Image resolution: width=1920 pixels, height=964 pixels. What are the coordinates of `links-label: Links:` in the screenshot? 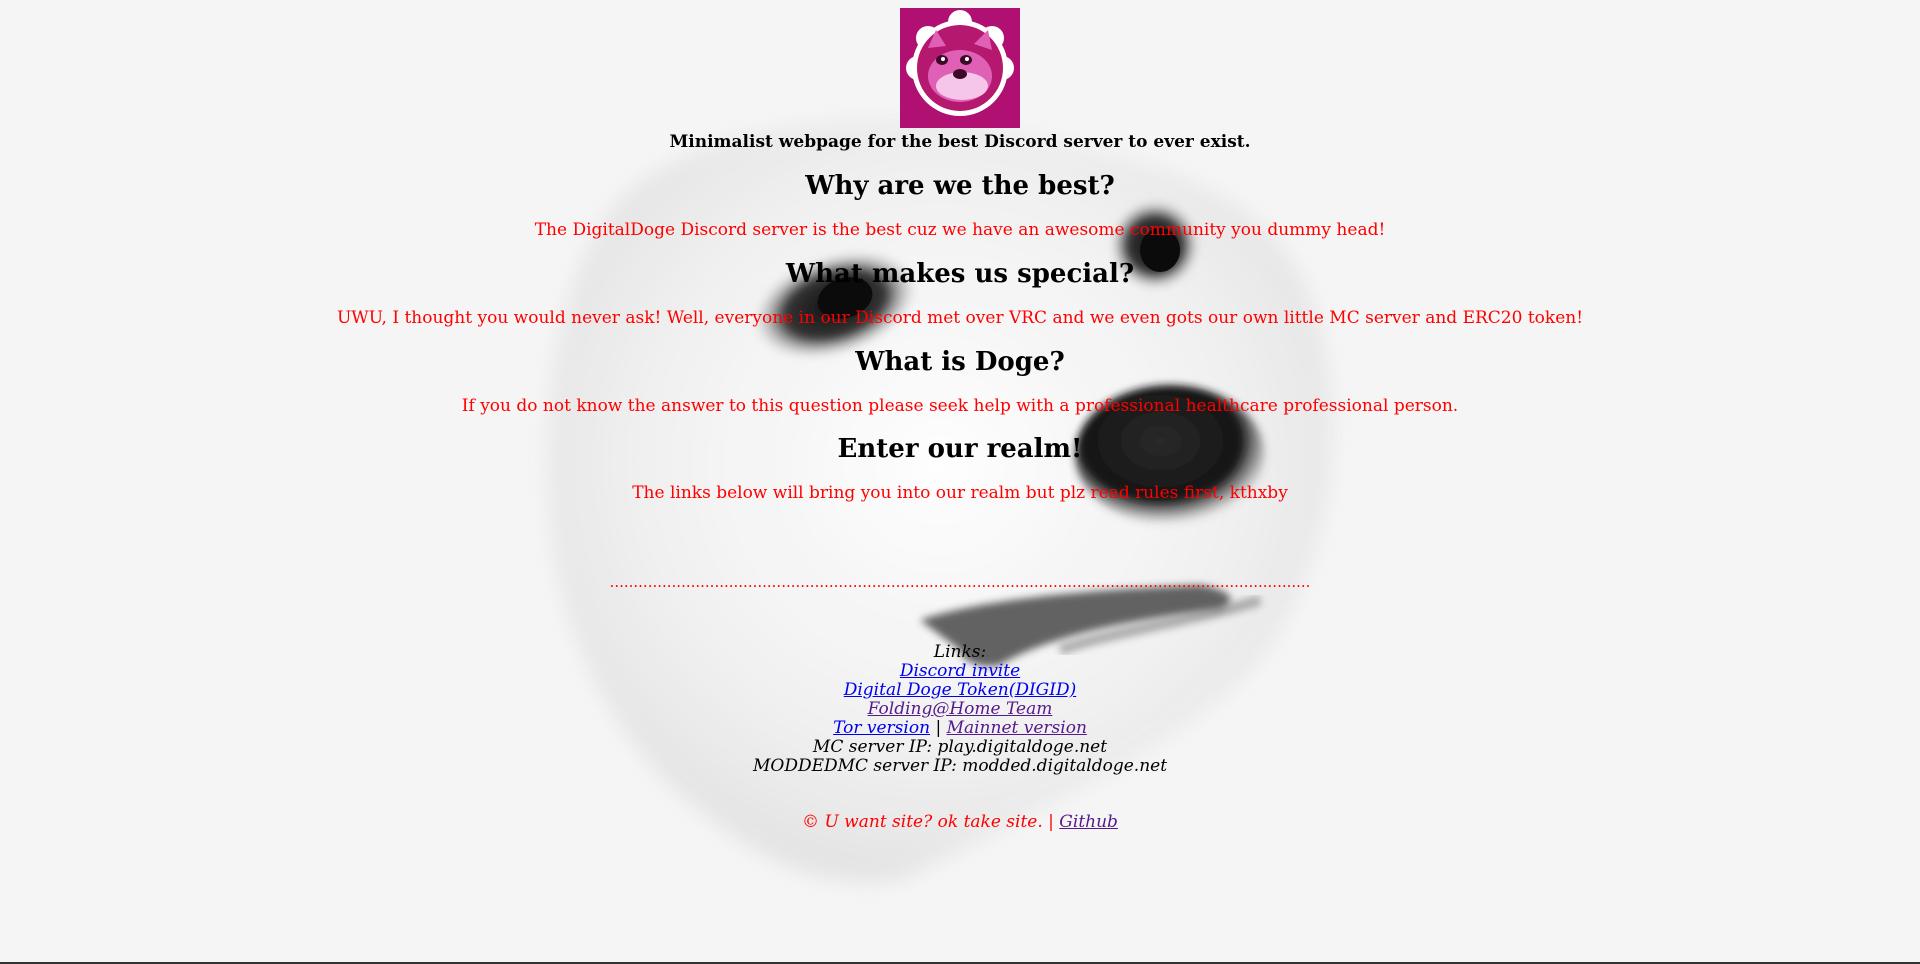 It's located at (960, 652).